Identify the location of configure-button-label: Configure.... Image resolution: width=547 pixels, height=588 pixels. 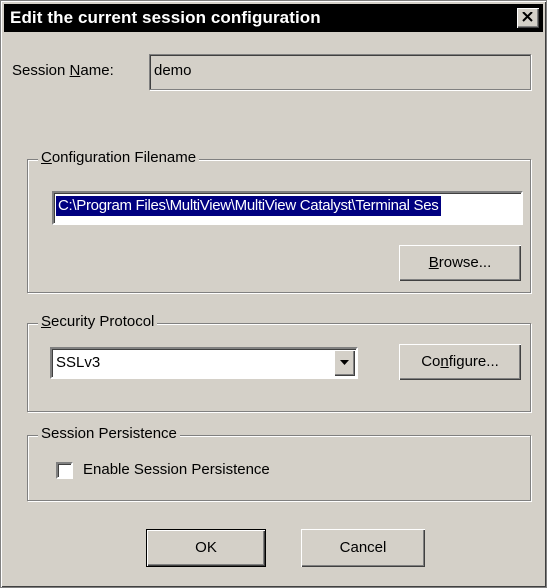
(460, 361).